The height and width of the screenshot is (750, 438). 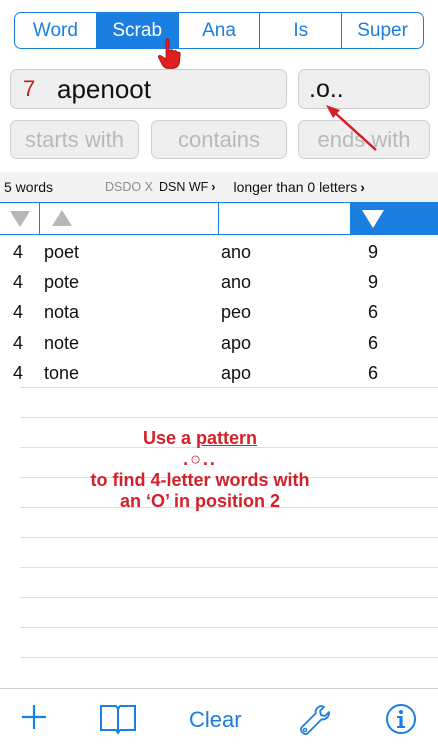 What do you see at coordinates (326, 88) in the screenshot?
I see `pattern-value: .o..` at bounding box center [326, 88].